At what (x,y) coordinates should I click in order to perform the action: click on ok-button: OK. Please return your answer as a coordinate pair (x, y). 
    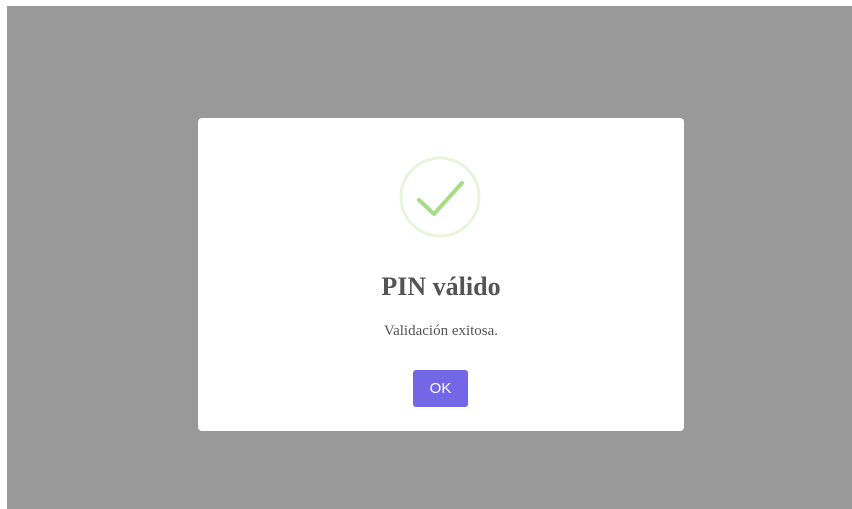
    Looking at the image, I should click on (440, 388).